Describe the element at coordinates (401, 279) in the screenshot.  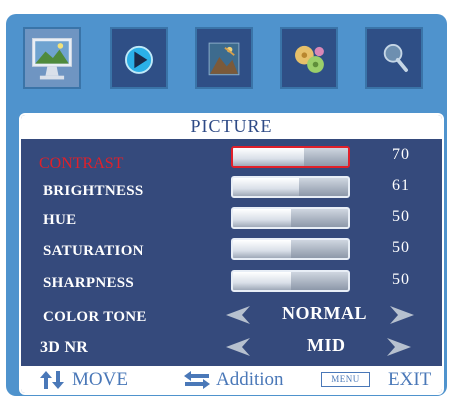
I see `sharpness-value: 50` at that location.